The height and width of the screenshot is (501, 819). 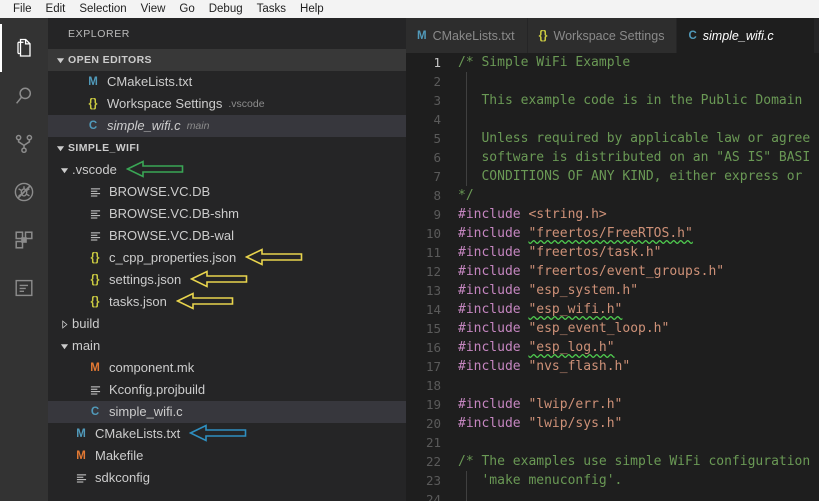 What do you see at coordinates (227, 82) in the screenshot?
I see `open-editor-item: M CMakeLists.txt` at bounding box center [227, 82].